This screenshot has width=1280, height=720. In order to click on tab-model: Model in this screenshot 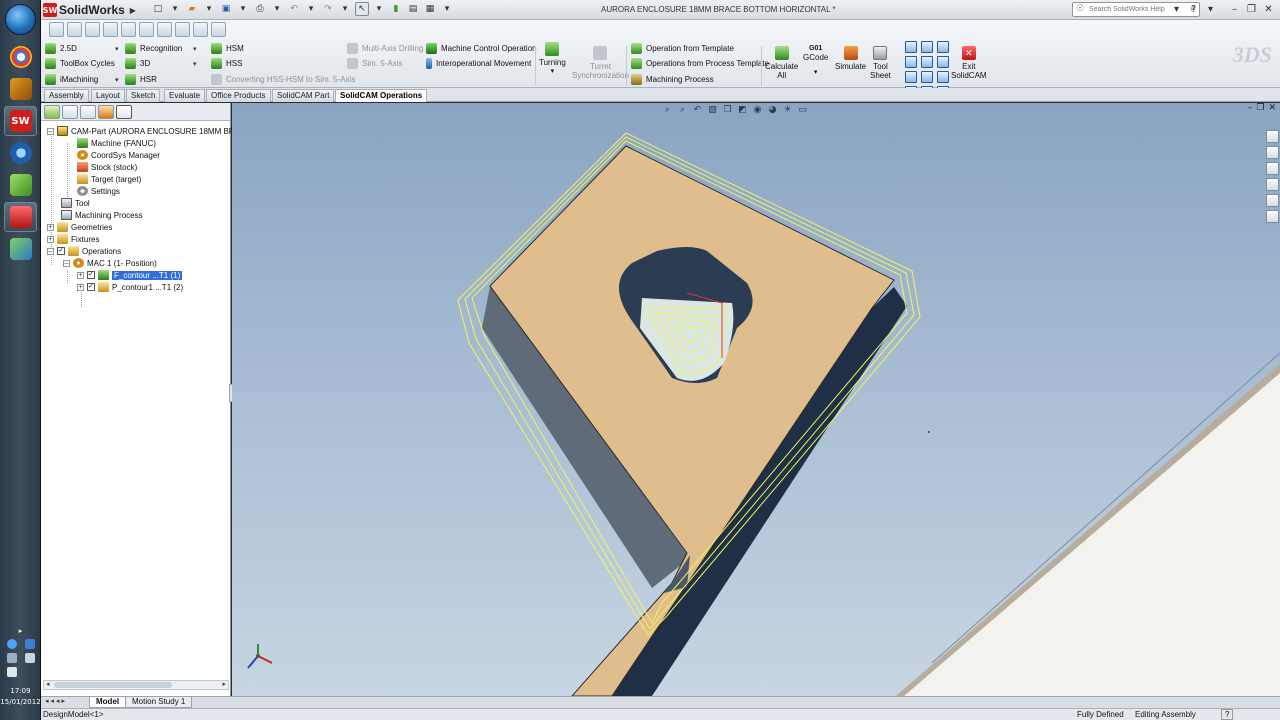, I will do `click(108, 702)`.